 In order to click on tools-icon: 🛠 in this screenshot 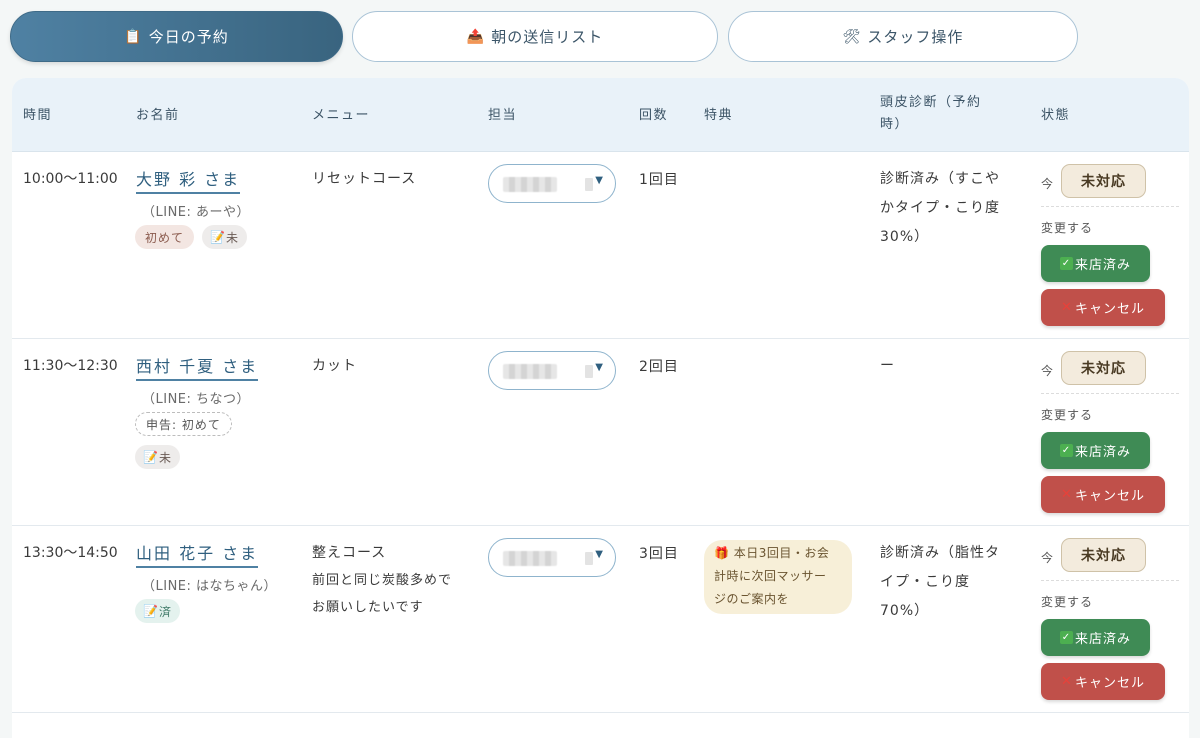, I will do `click(852, 36)`.